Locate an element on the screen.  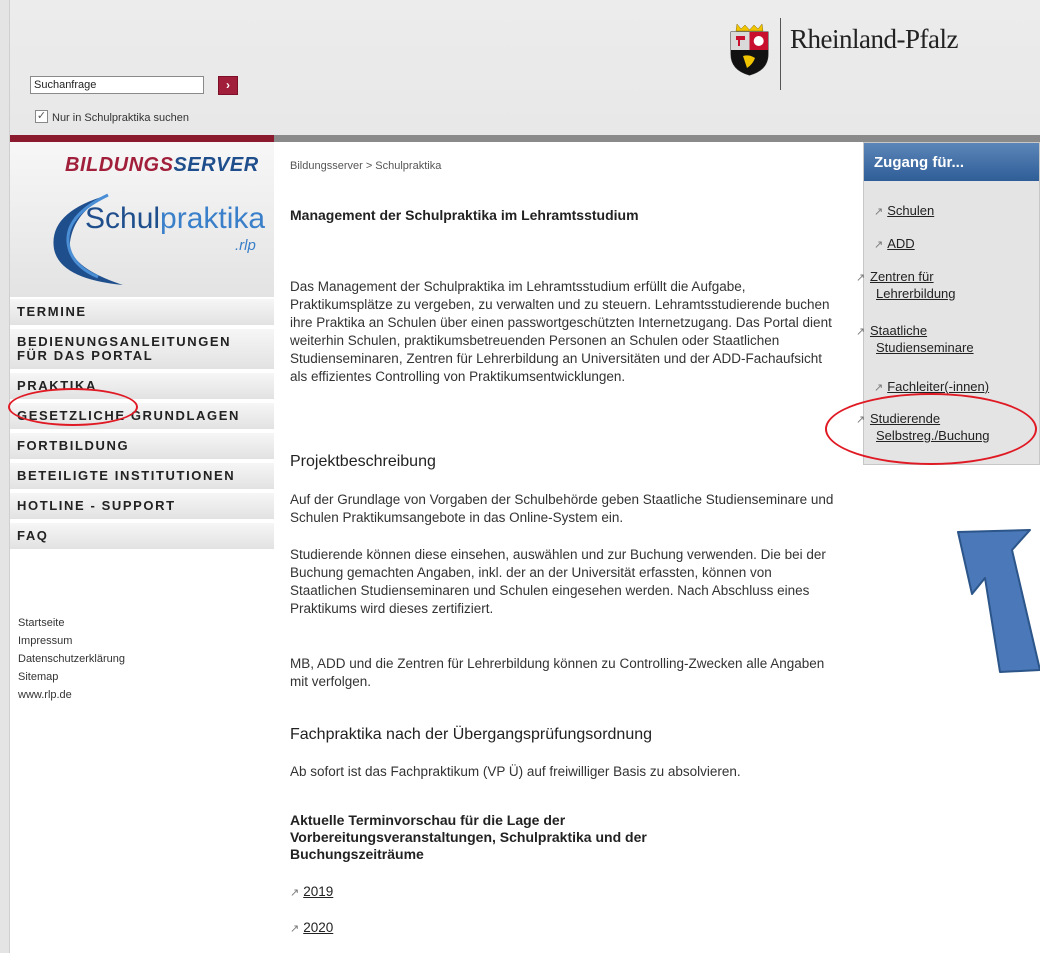
year-link-2020: ↗ 2020 is located at coordinates (311, 927).